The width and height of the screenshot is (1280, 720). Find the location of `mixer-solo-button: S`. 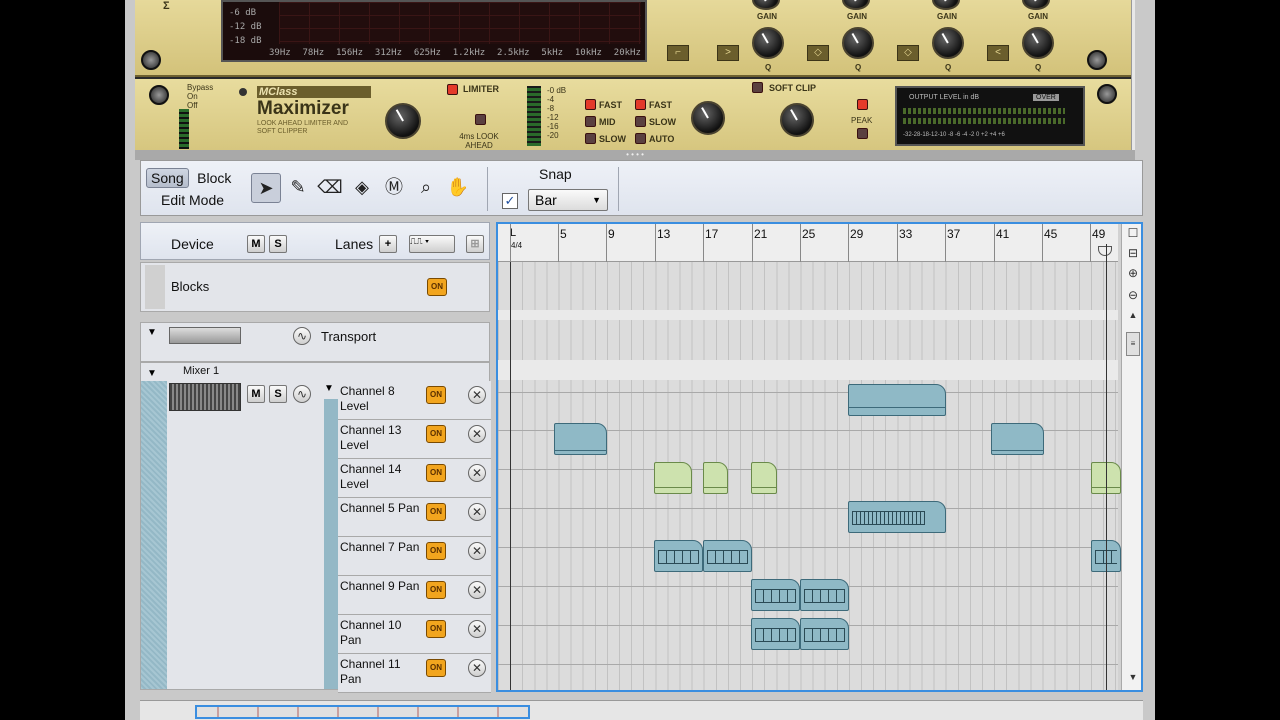

mixer-solo-button: S is located at coordinates (278, 394).